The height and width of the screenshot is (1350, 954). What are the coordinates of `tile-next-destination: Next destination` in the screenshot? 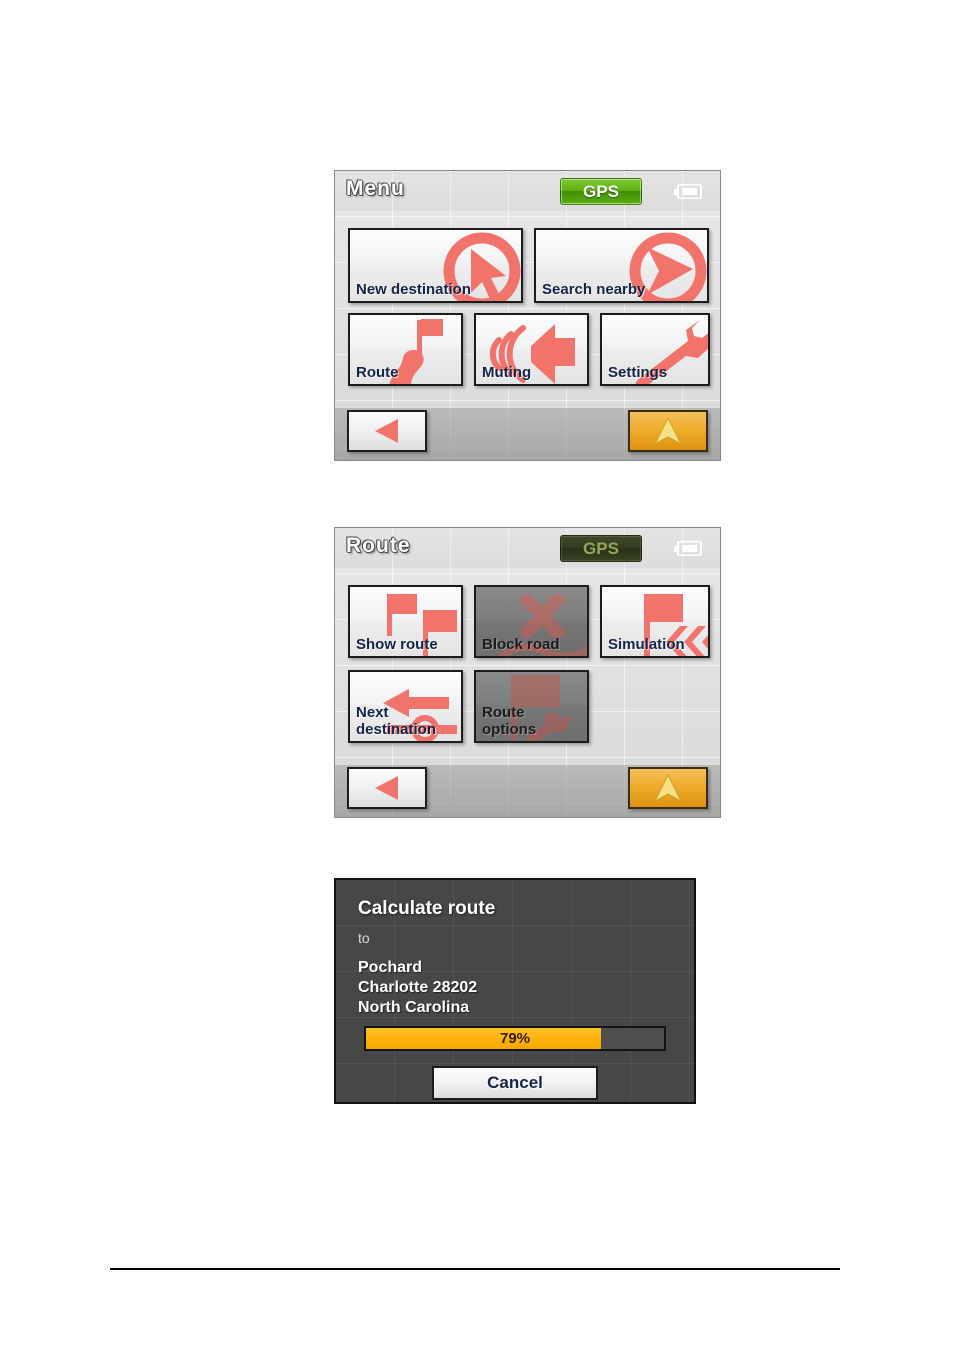 It's located at (405, 706).